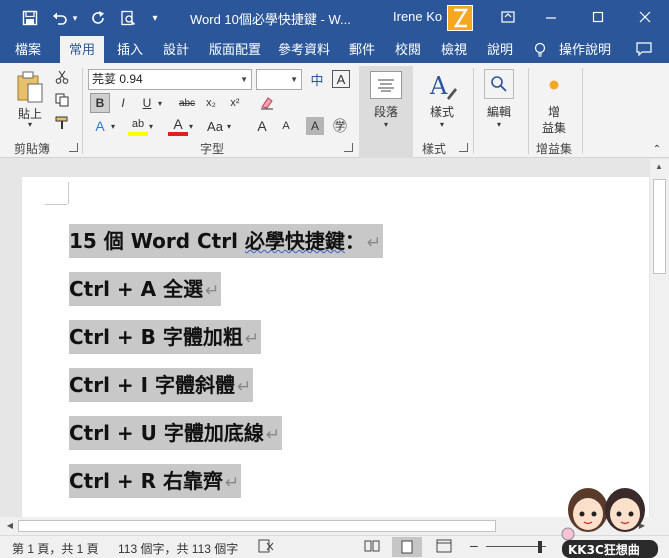 This screenshot has width=669, height=558. Describe the element at coordinates (408, 49) in the screenshot. I see `tab-review: 校閱` at that location.